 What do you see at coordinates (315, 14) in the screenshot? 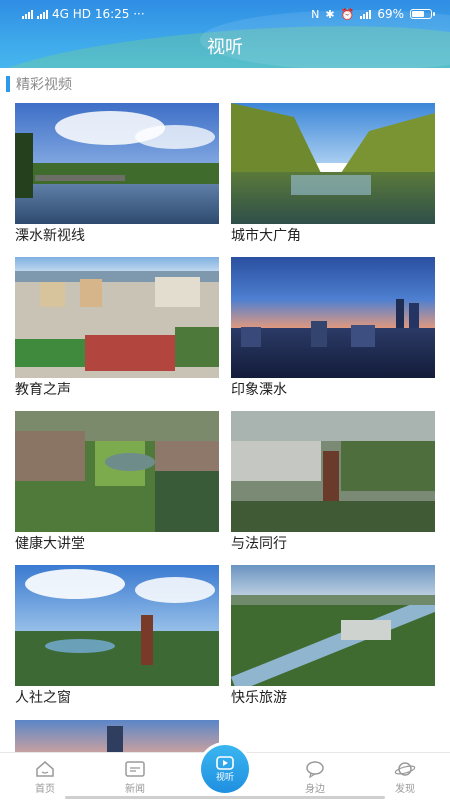
I see `nfc-icon: N` at bounding box center [315, 14].